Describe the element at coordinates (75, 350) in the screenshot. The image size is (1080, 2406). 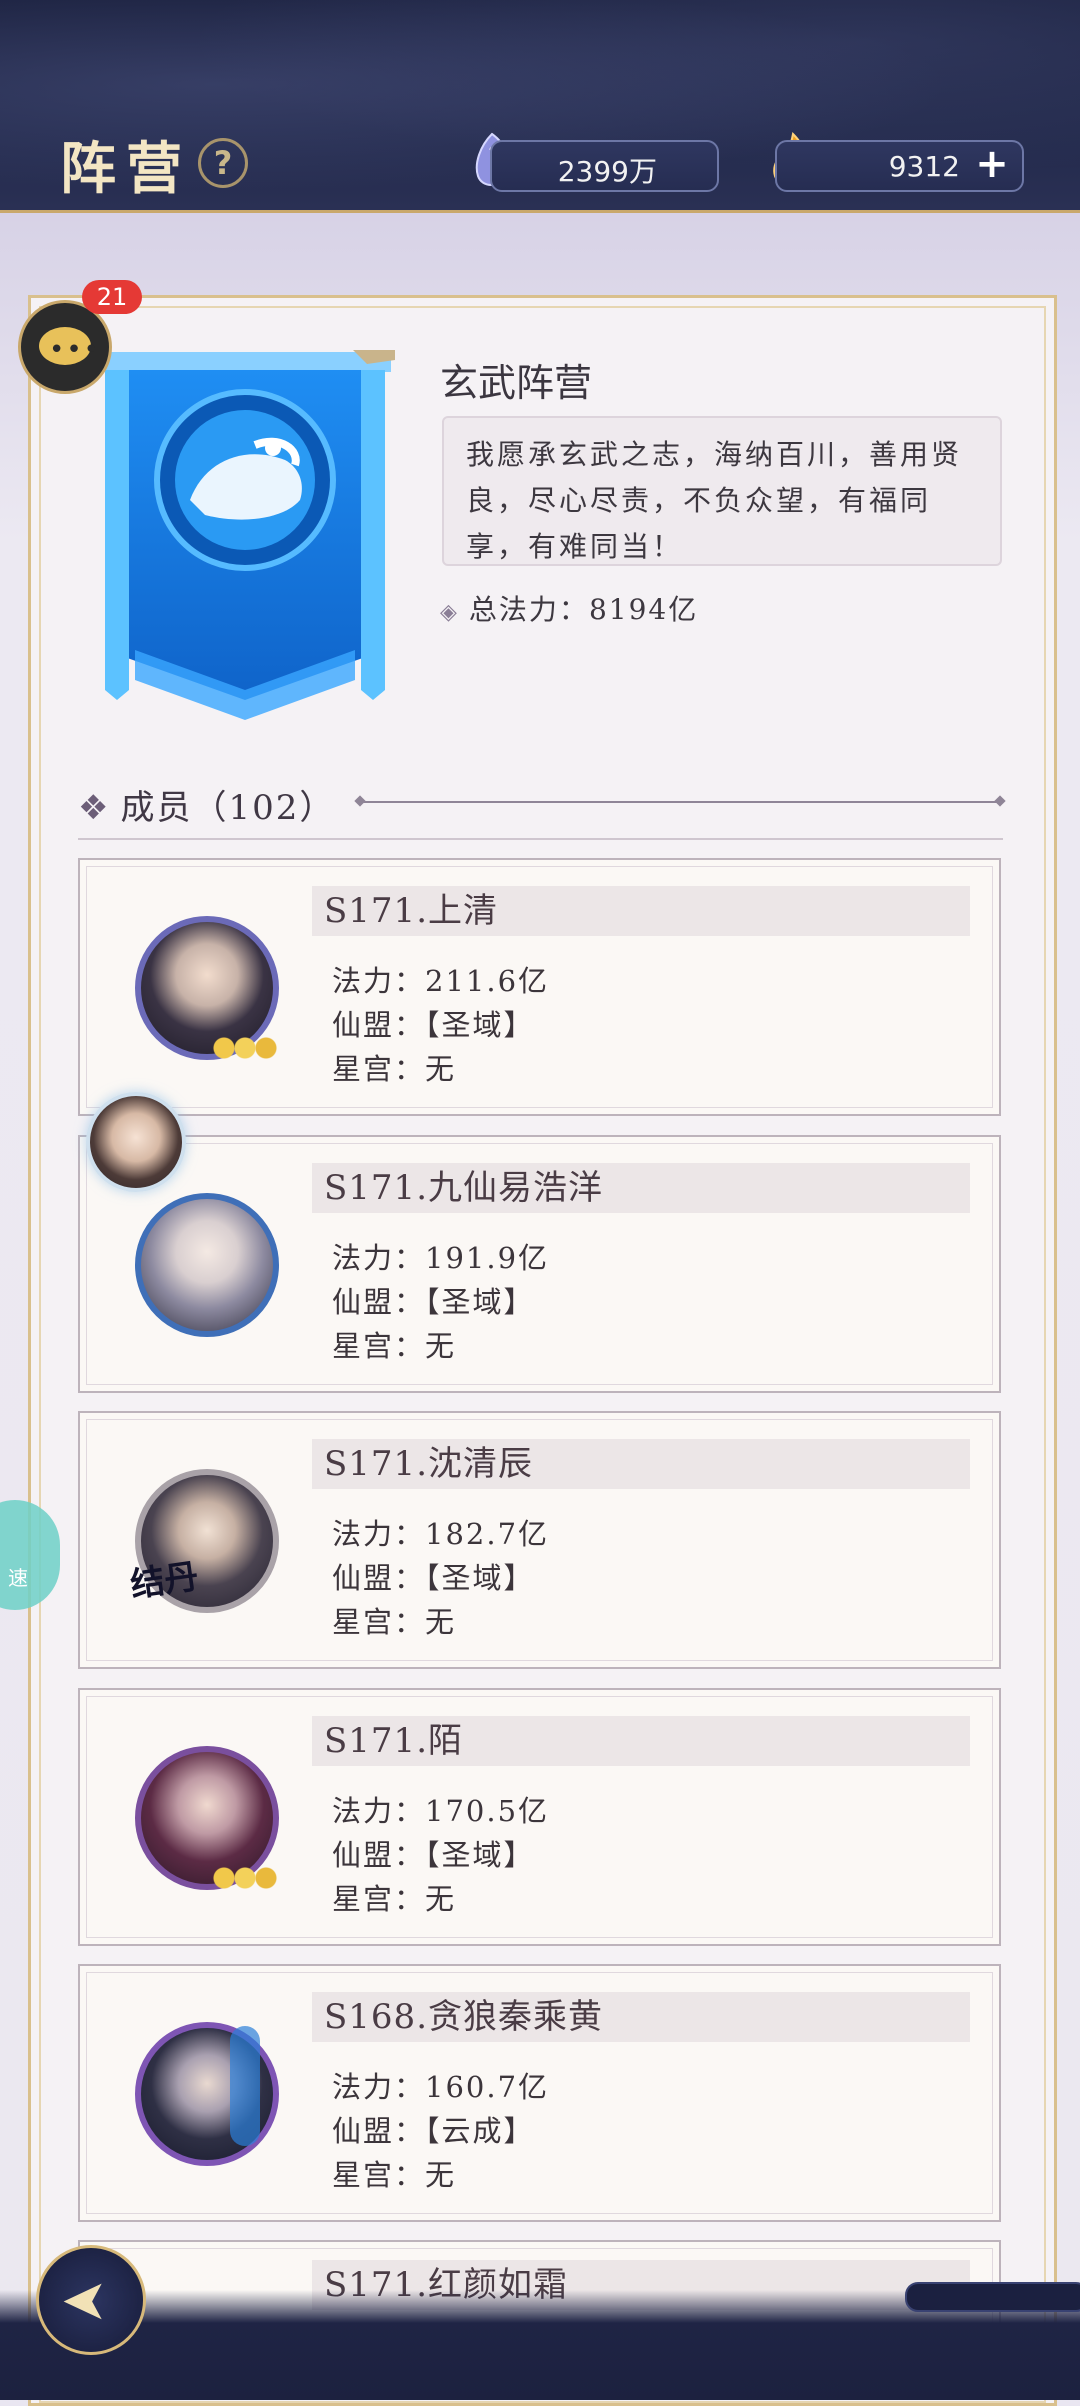
I see `chat-dots-icon: •••` at that location.